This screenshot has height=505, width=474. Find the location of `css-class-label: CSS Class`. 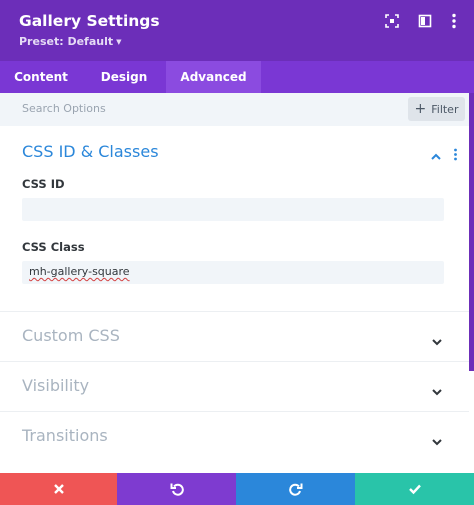

css-class-label: CSS Class is located at coordinates (53, 247).